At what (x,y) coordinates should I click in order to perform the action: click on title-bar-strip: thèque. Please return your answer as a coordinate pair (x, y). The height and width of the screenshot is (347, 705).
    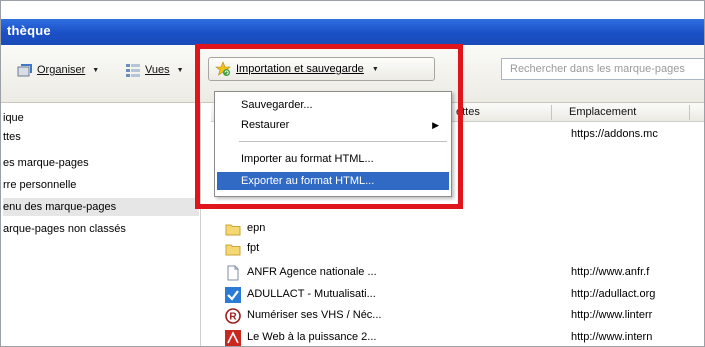
    Looking at the image, I should click on (352, 32).